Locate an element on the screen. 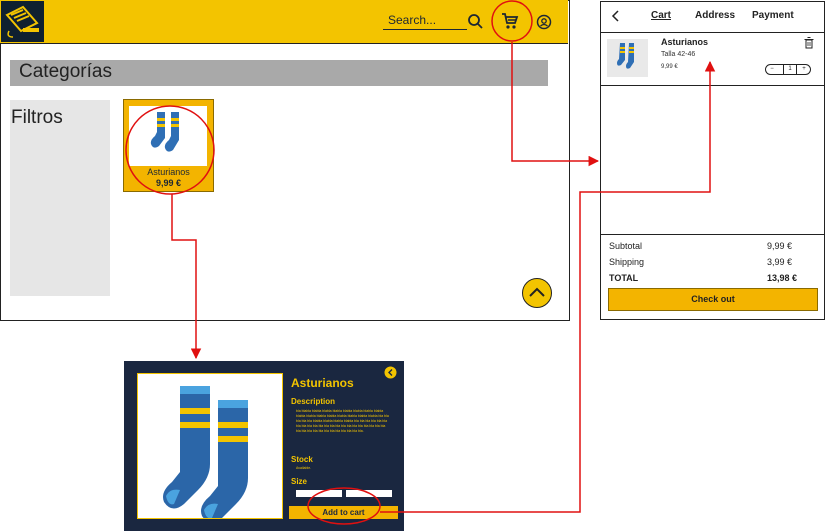  trash-icon is located at coordinates (809, 45).